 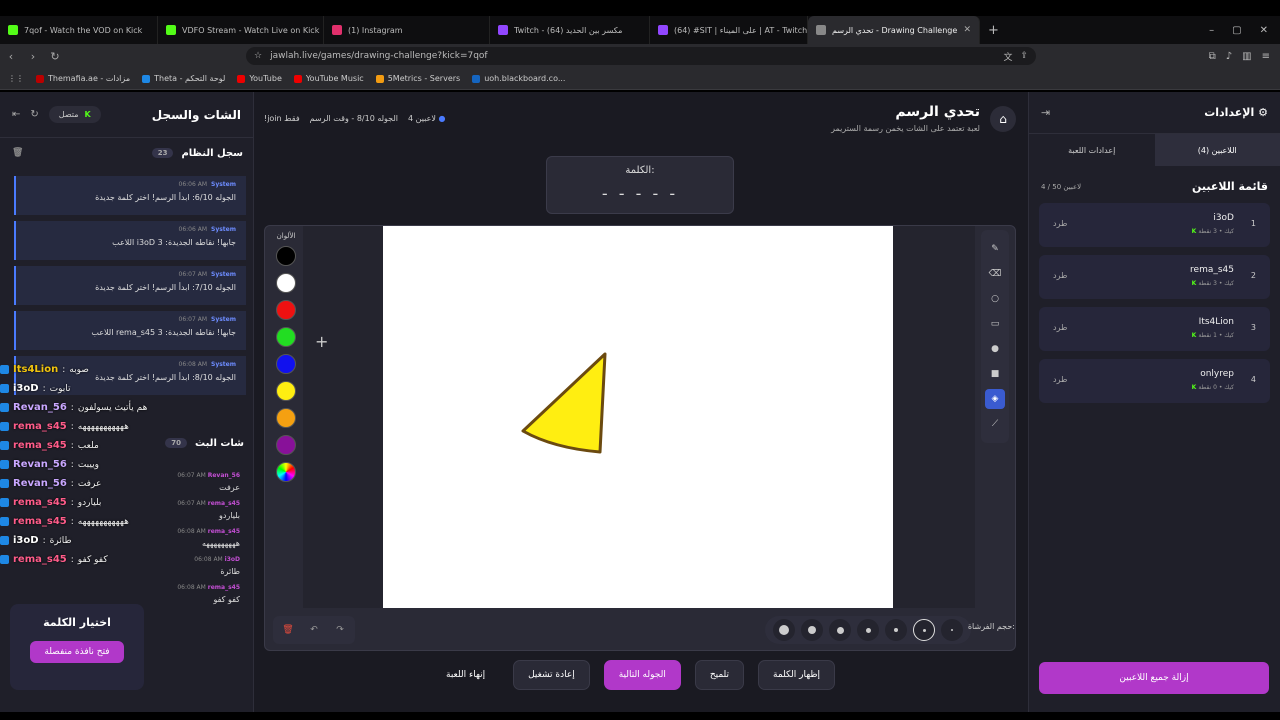 I want to click on circle-icon: ○, so click(x=995, y=299).